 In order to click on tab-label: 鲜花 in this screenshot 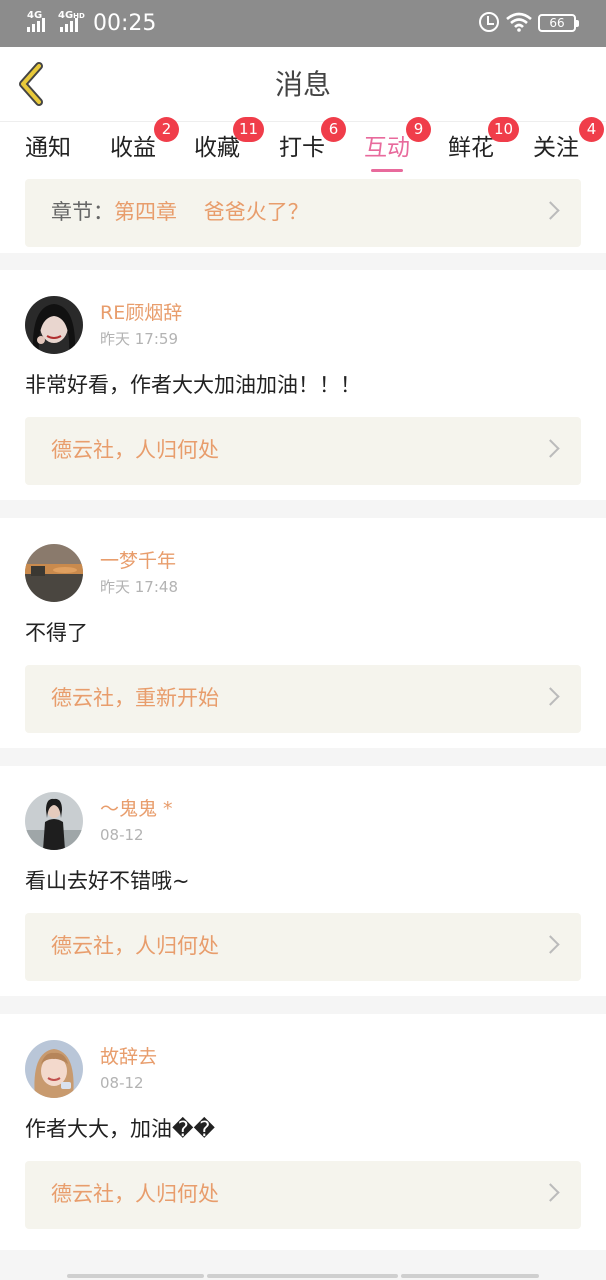, I will do `click(471, 148)`.